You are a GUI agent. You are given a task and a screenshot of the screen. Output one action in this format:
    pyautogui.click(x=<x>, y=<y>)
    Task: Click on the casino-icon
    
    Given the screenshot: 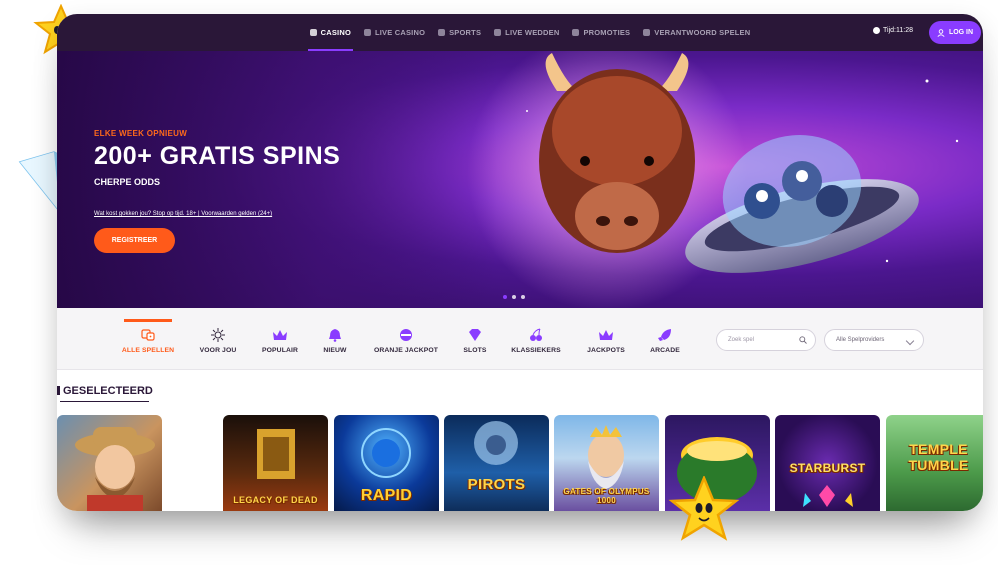 What is the action you would take?
    pyautogui.click(x=313, y=32)
    